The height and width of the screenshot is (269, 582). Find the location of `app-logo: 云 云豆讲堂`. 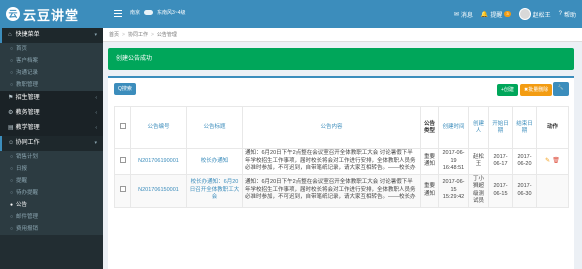

app-logo: 云 云豆讲堂 is located at coordinates (58, 14).